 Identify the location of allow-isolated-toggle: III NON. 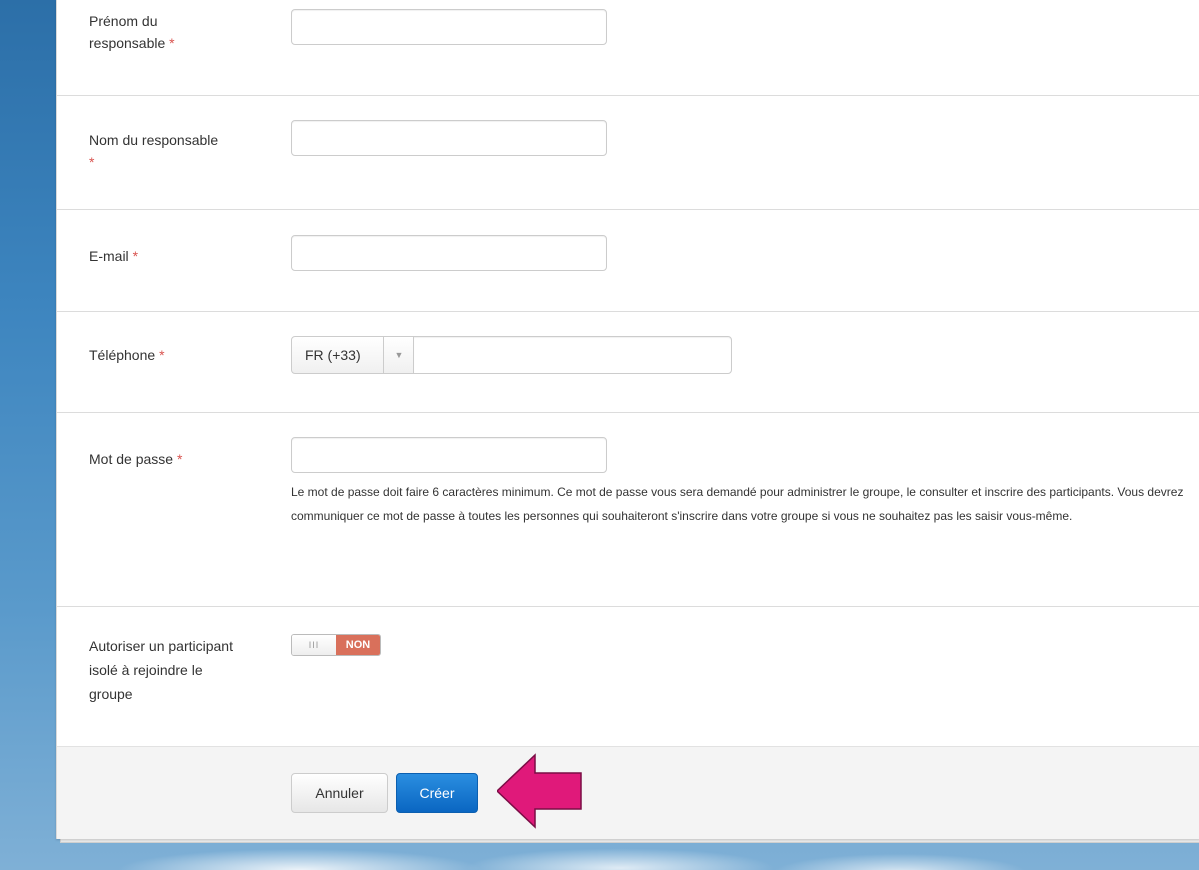
(336, 645).